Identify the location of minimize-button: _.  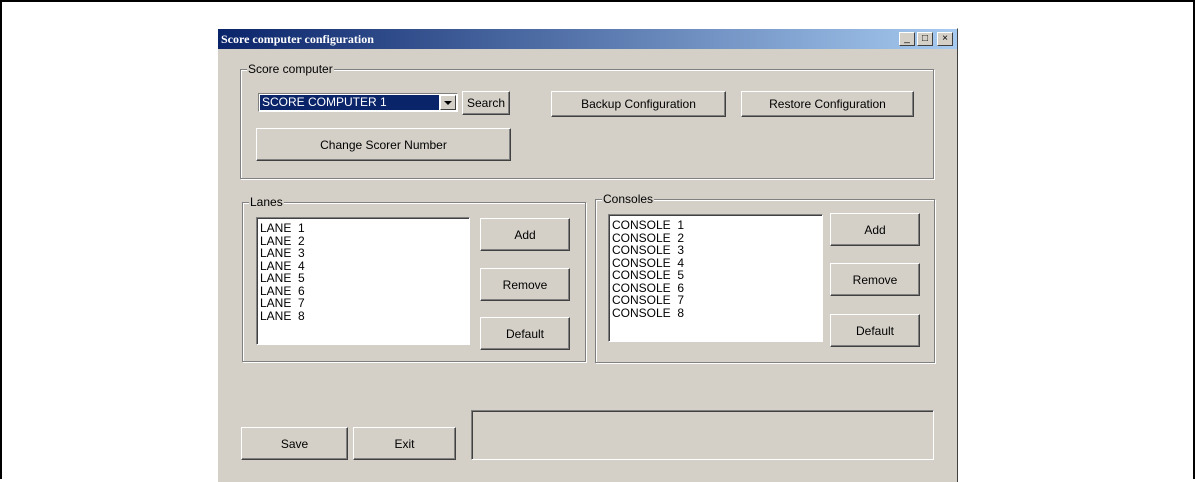
(907, 39).